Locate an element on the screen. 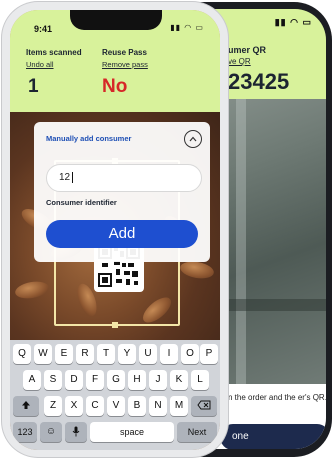 The image size is (334, 459). reuse-pass-value: No is located at coordinates (115, 86).